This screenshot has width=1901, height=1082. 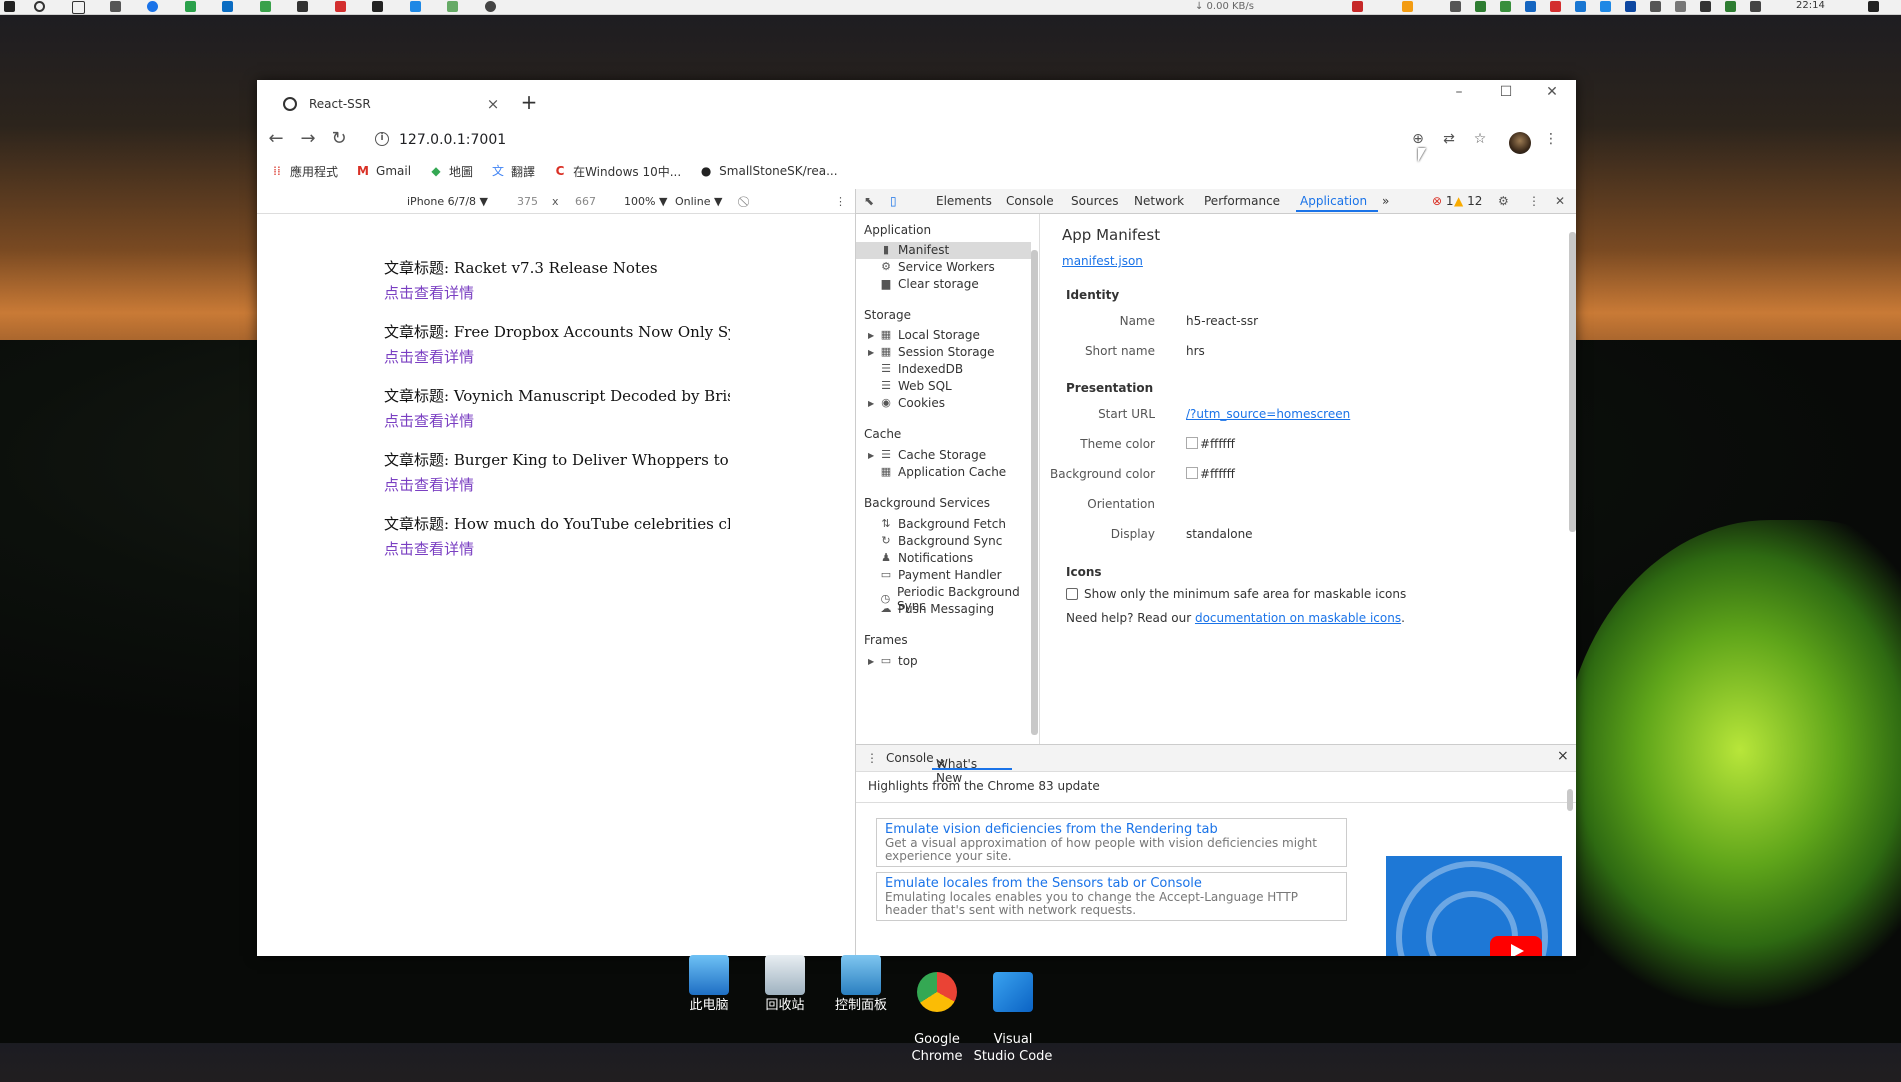 I want to click on manifest-scrollbar, so click(x=1571, y=479).